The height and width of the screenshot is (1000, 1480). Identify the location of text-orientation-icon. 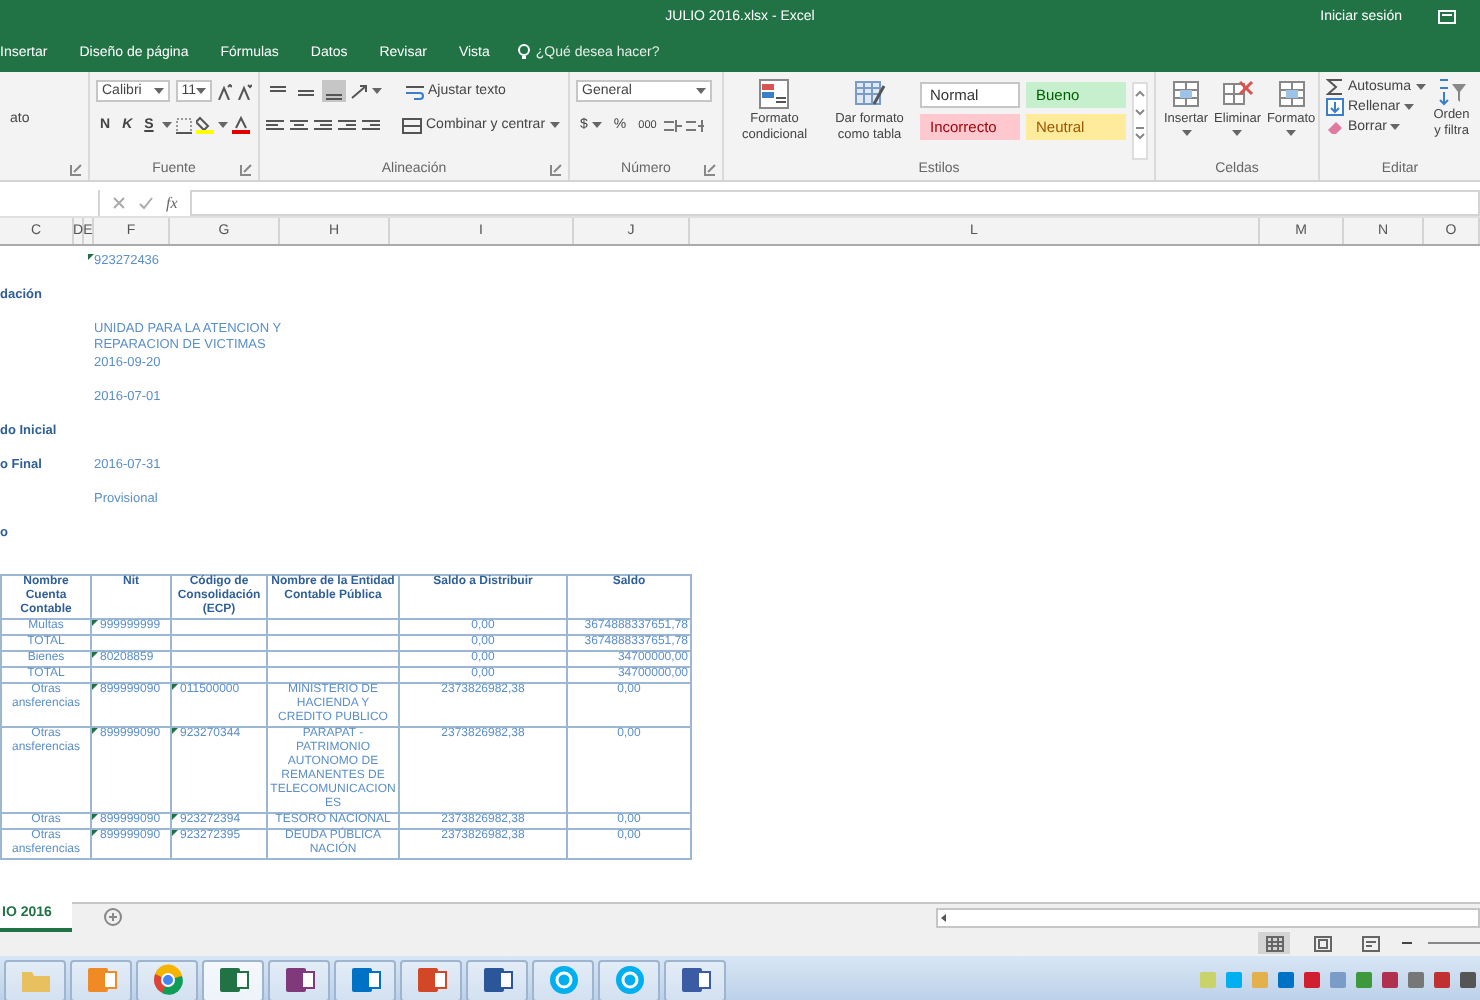
(359, 91).